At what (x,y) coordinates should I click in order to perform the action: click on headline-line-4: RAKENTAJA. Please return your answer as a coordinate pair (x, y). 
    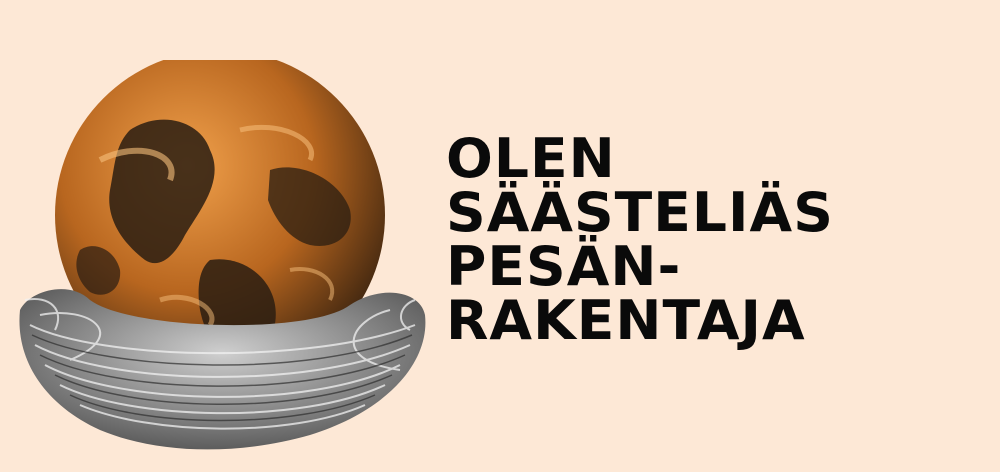
    Looking at the image, I should click on (626, 320).